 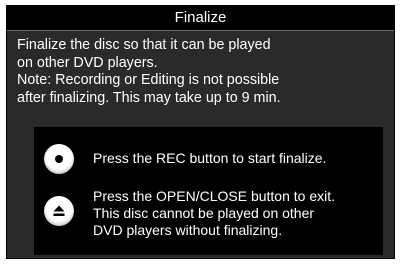 What do you see at coordinates (204, 213) in the screenshot?
I see `open-close-instruction-line: This disc cannot be played on other` at bounding box center [204, 213].